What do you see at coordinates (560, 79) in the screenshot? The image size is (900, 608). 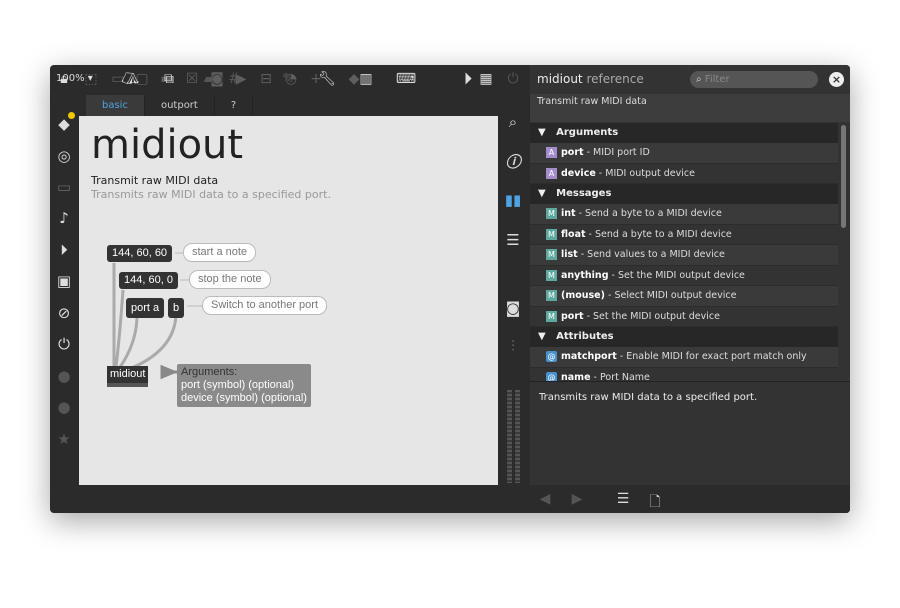 I see `ref-object-name: midiout` at bounding box center [560, 79].